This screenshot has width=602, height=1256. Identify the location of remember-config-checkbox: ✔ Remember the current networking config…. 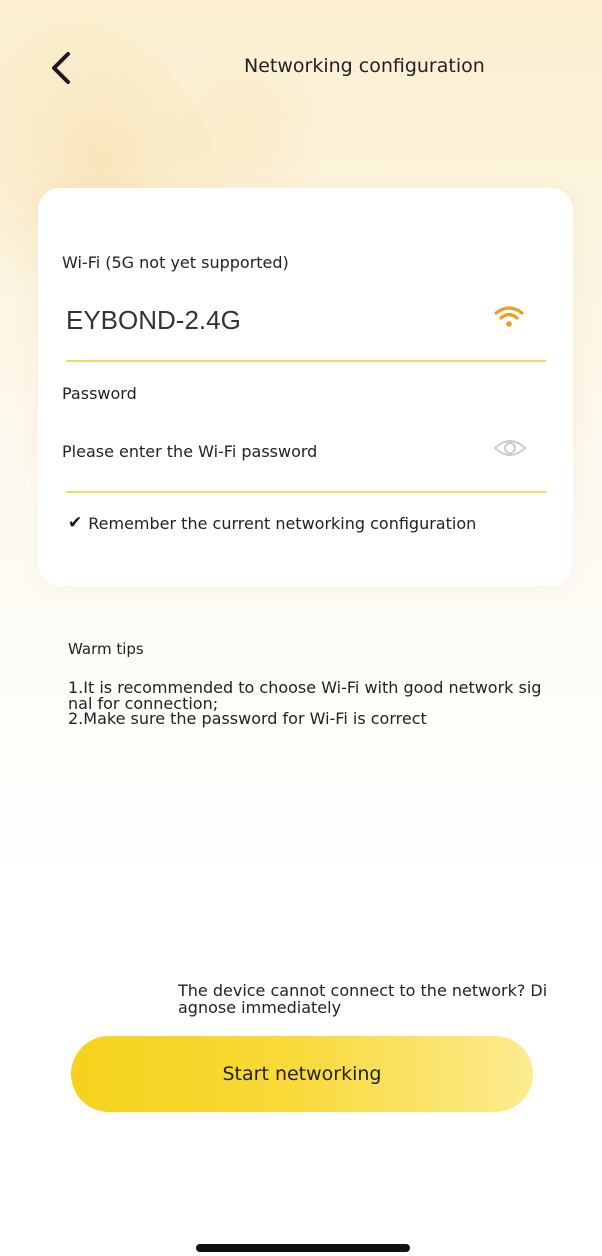
(272, 523).